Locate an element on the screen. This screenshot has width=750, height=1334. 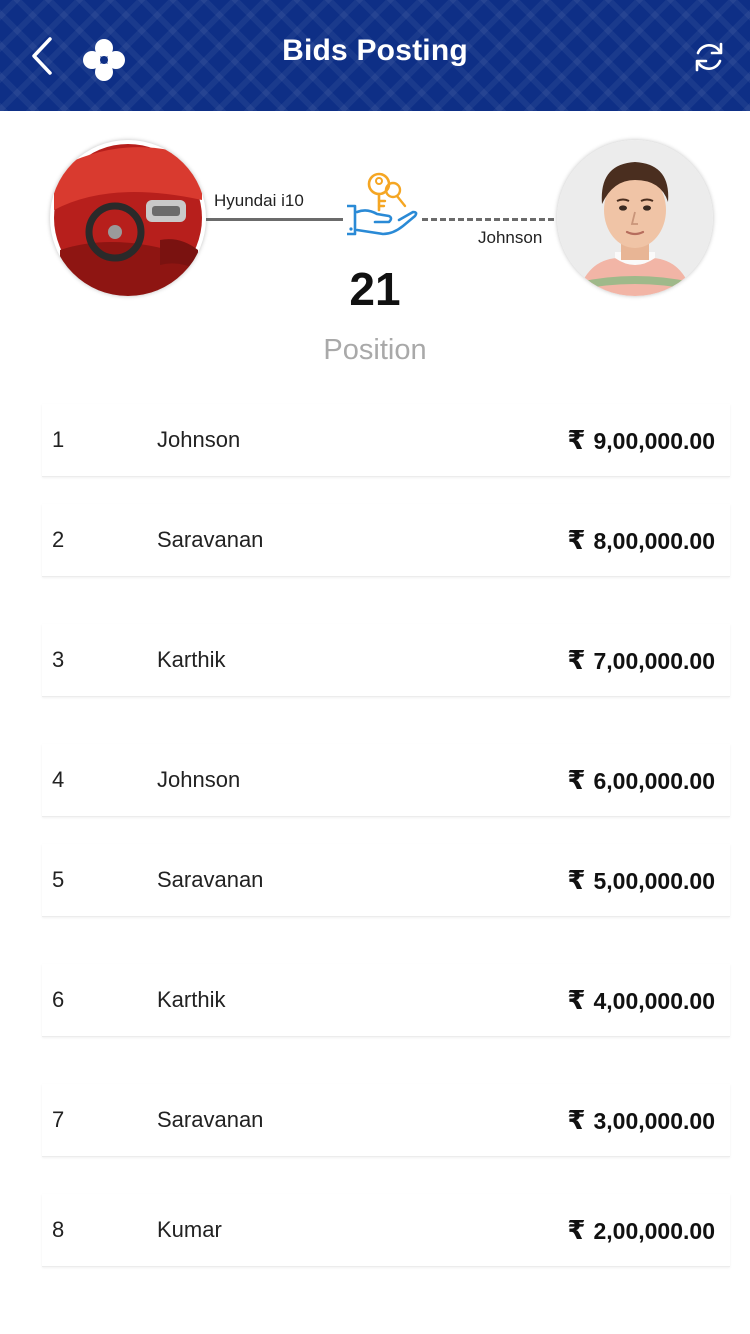
key-handover-icon is located at coordinates (382, 204).